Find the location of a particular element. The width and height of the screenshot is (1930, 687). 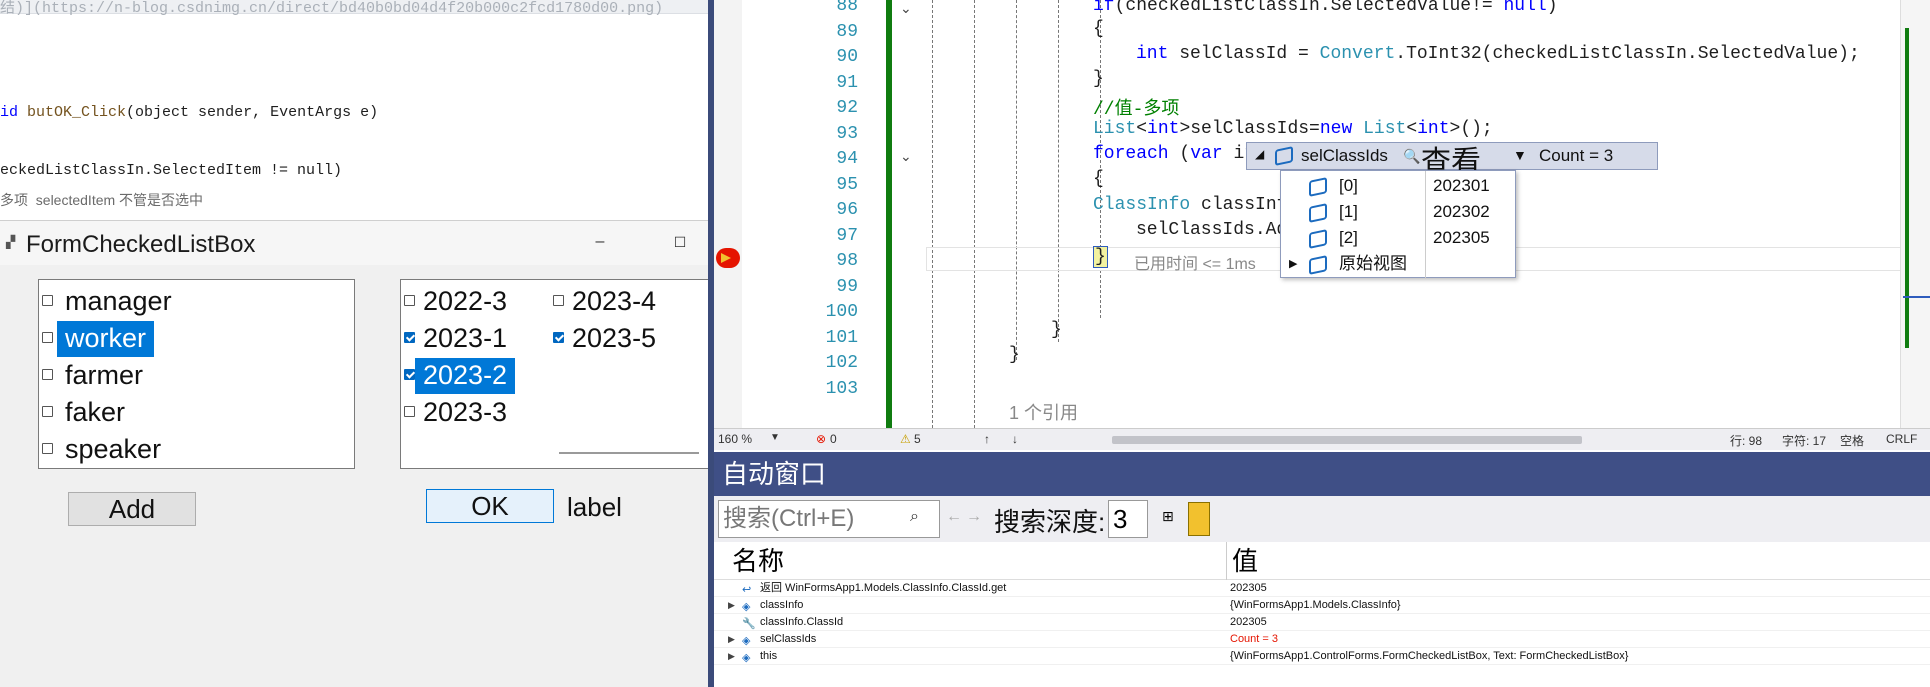

datatip-variable-name: selClassIds is located at coordinates (1344, 155).